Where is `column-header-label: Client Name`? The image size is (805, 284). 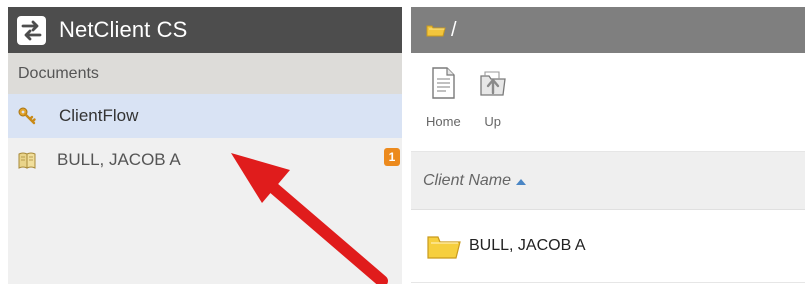 column-header-label: Client Name is located at coordinates (467, 180).